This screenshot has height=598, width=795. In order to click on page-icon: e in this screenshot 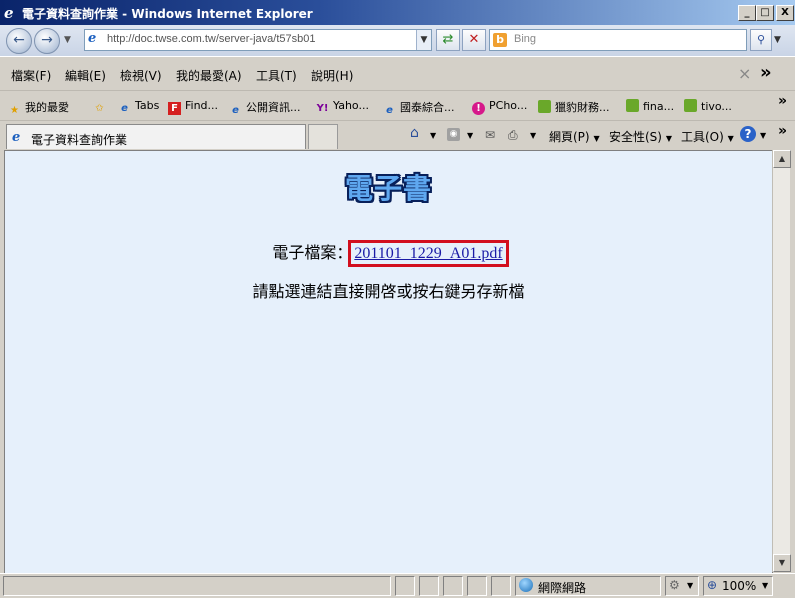, I will do `click(92, 38)`.